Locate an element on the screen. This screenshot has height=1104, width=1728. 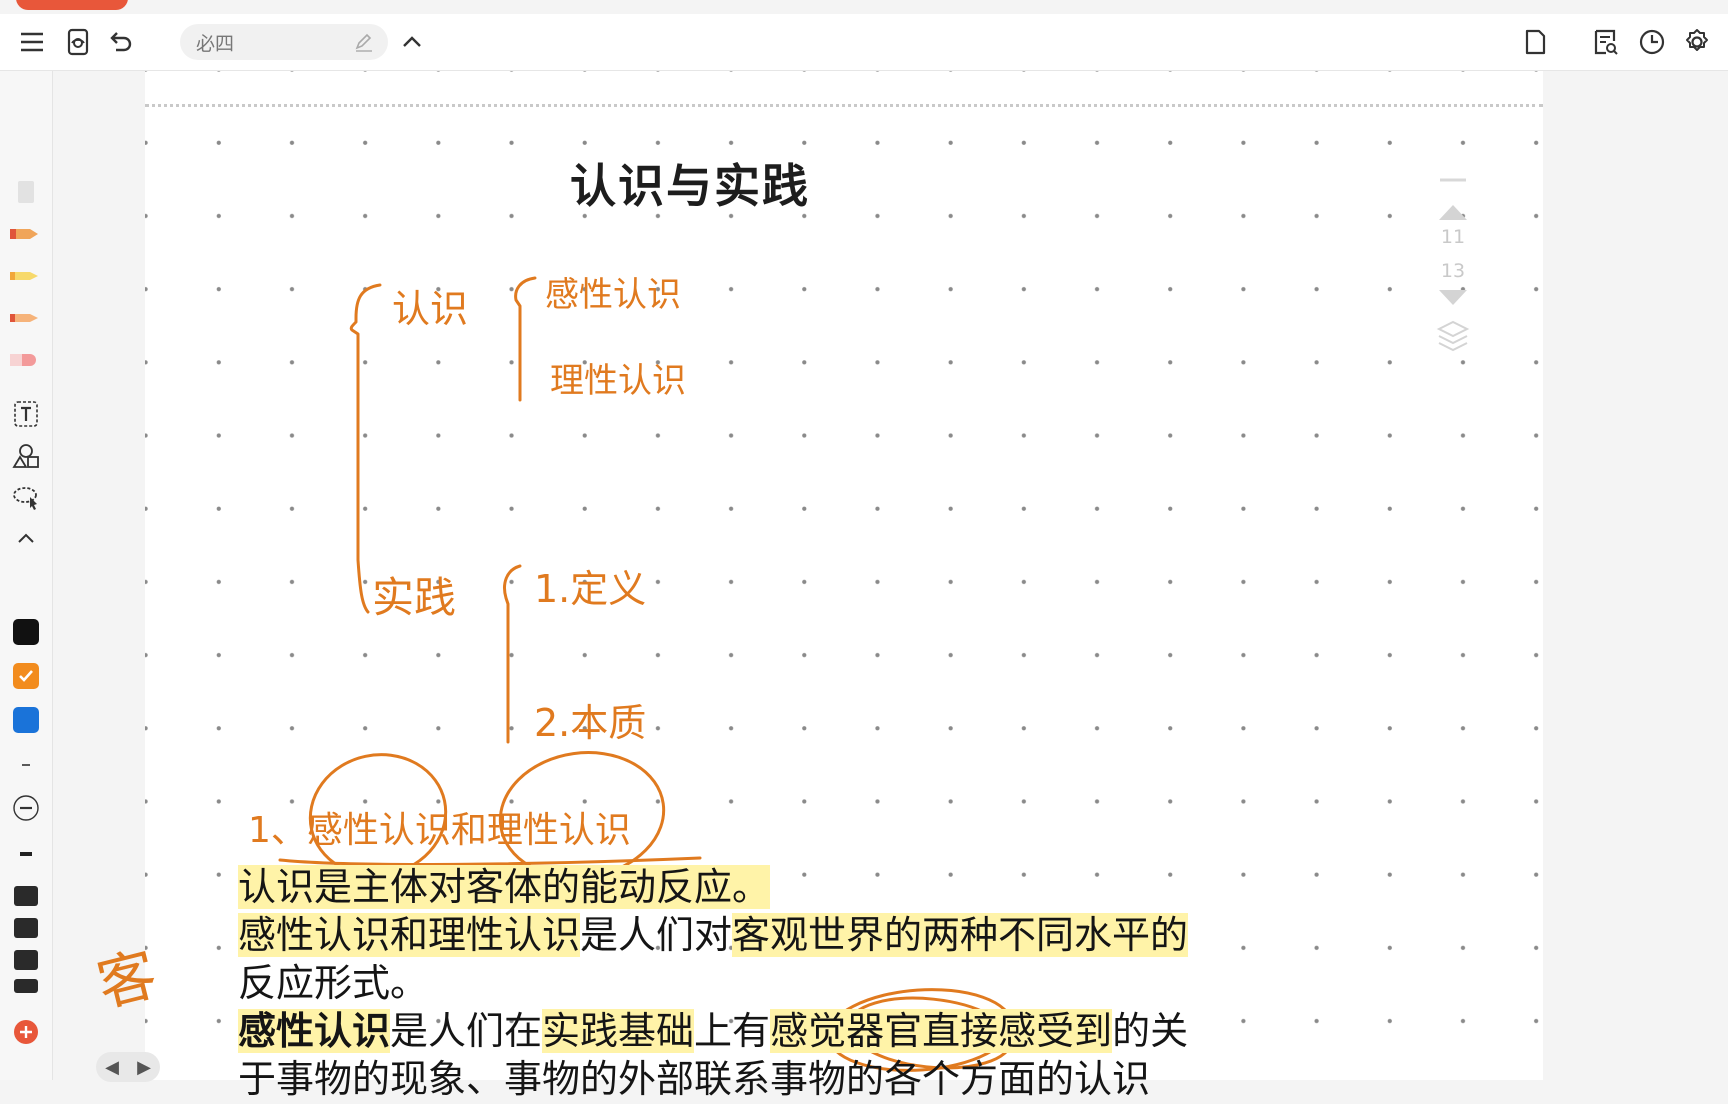
recording-indicator is located at coordinates (72, 5).